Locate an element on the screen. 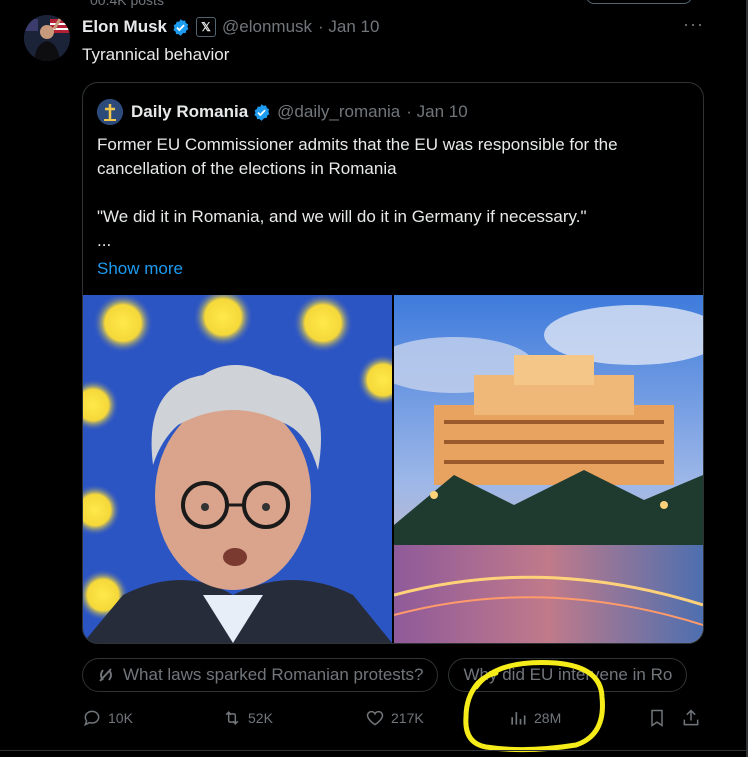 This screenshot has width=748, height=757. tweet-header: Elon Musk 𝕏 @elonmusk · Jan 10 is located at coordinates (230, 27).